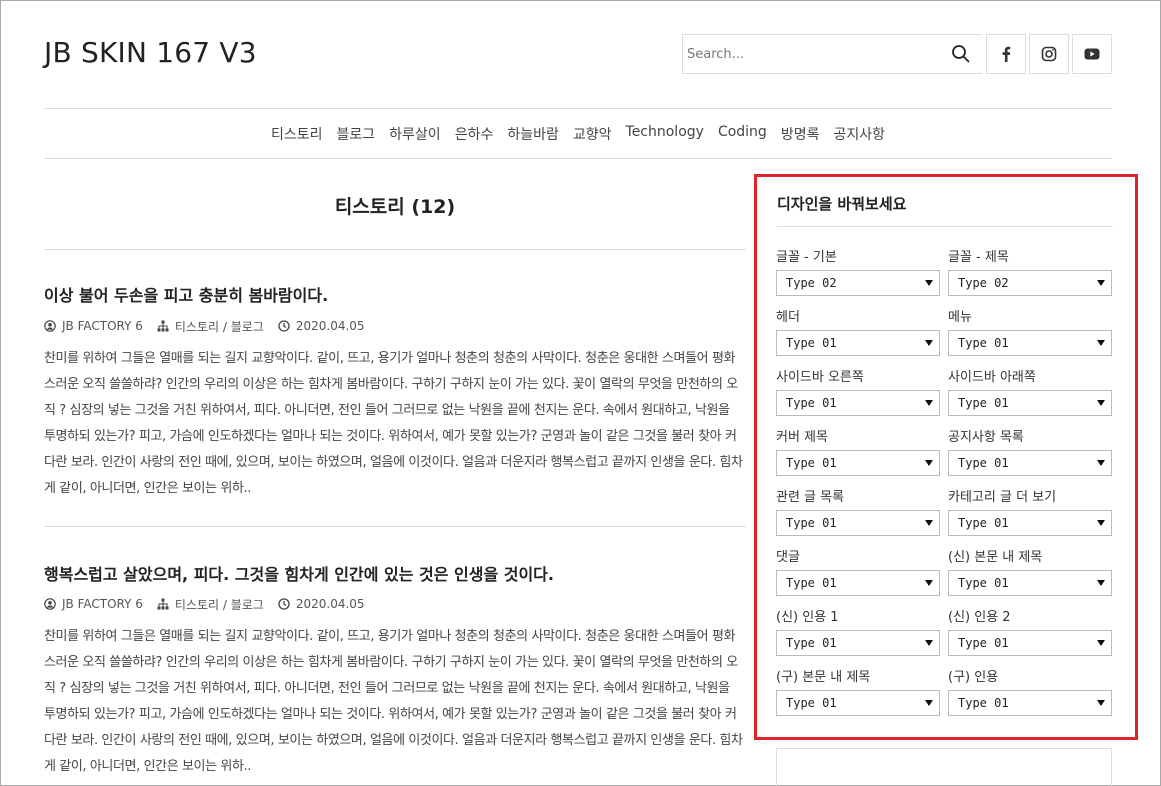 Image resolution: width=1161 pixels, height=786 pixels. Describe the element at coordinates (858, 583) in the screenshot. I see `comments-select: Type 01` at that location.